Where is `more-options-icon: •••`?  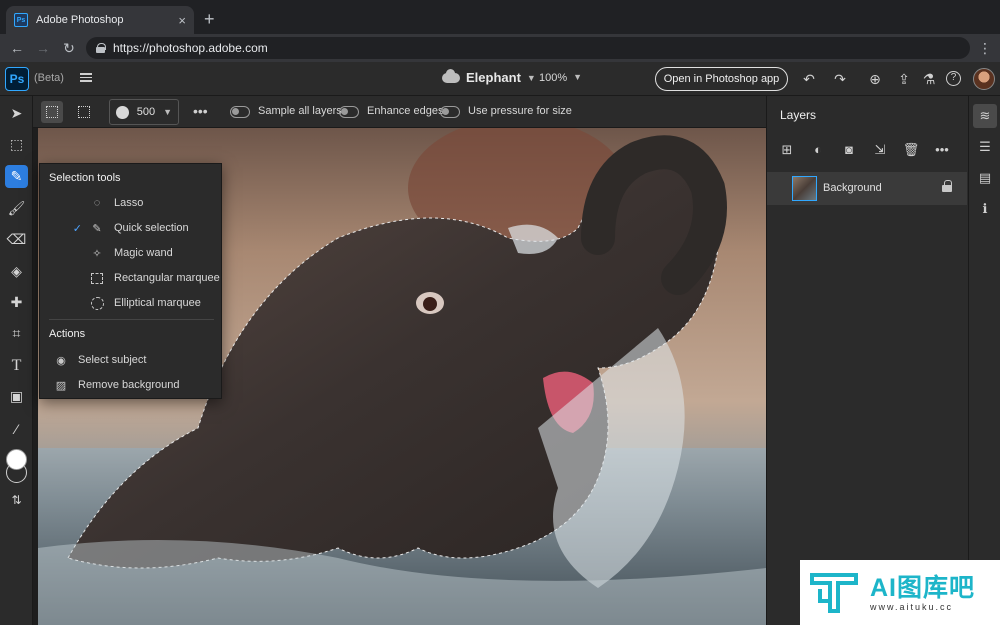 more-options-icon: ••• is located at coordinates (200, 111).